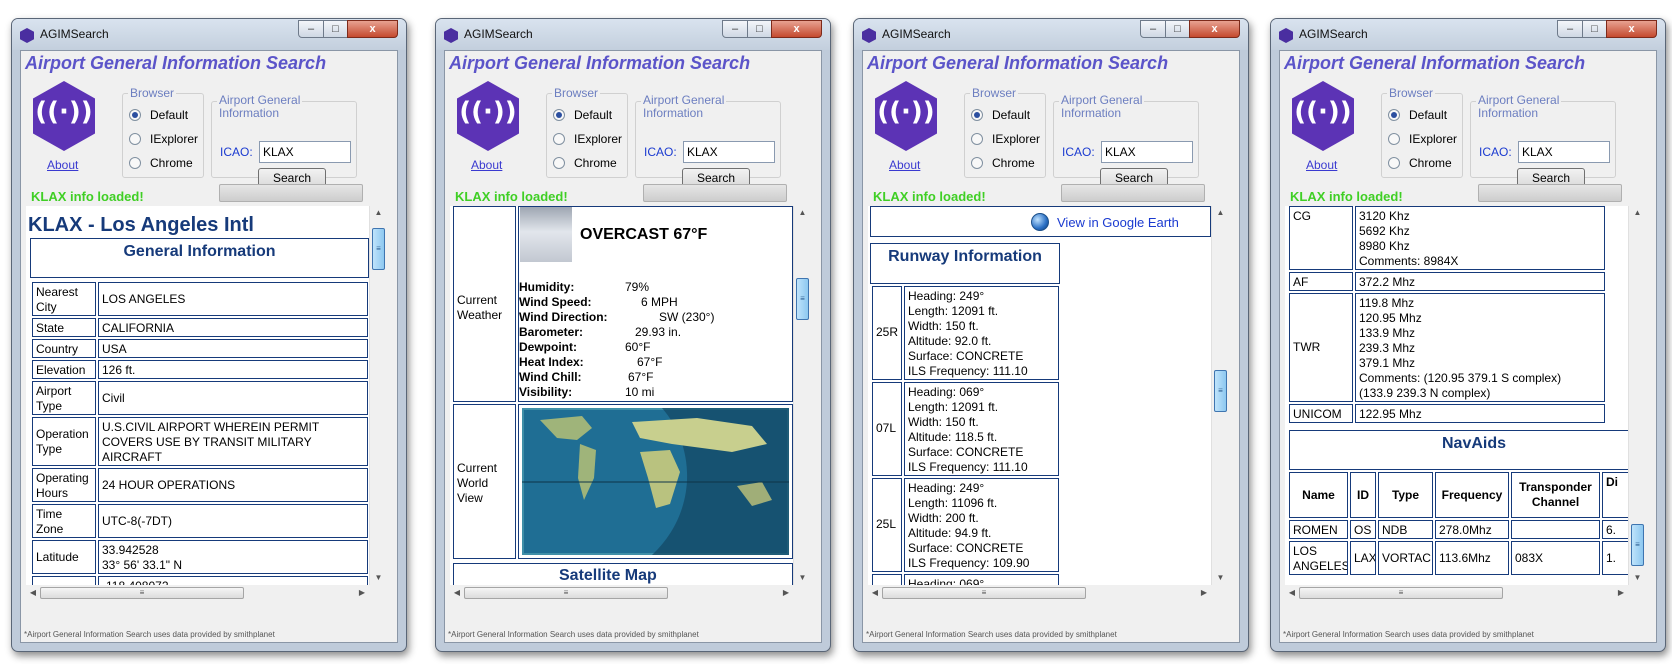 The height and width of the screenshot is (664, 1672). What do you see at coordinates (87, 196) in the screenshot?
I see `status-text: KLAX info loaded!` at bounding box center [87, 196].